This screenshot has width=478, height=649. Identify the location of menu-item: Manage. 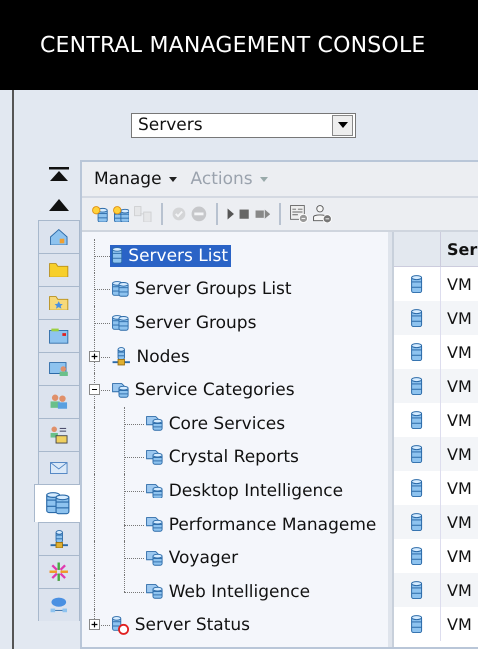
(135, 179).